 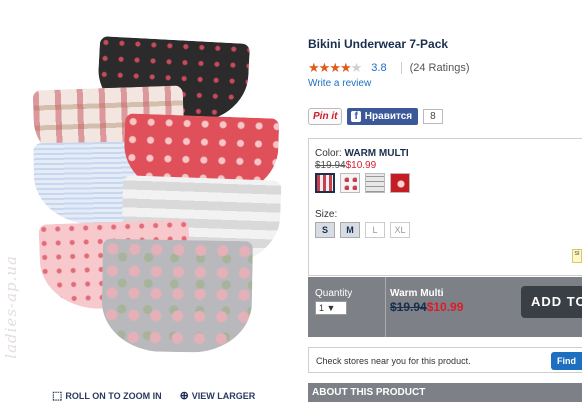 I want to click on store-finder-text: Check stores near you for this product., so click(x=393, y=361).